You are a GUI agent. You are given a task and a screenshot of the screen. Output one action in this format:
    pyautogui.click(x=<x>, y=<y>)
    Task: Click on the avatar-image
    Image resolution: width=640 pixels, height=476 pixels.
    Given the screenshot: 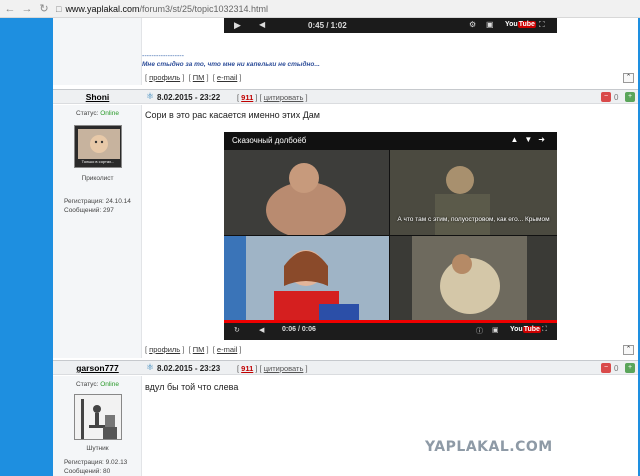 What is the action you would take?
    pyautogui.click(x=98, y=417)
    